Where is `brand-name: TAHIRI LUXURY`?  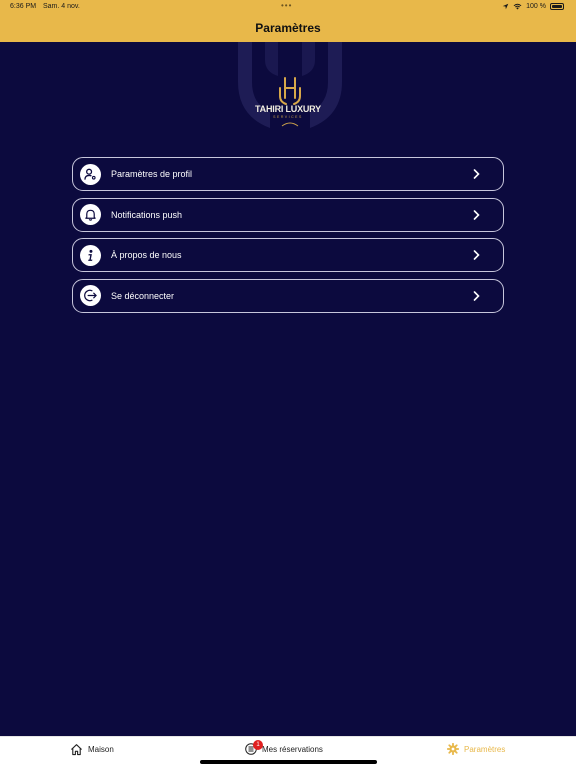
brand-name: TAHIRI LUXURY is located at coordinates (288, 109).